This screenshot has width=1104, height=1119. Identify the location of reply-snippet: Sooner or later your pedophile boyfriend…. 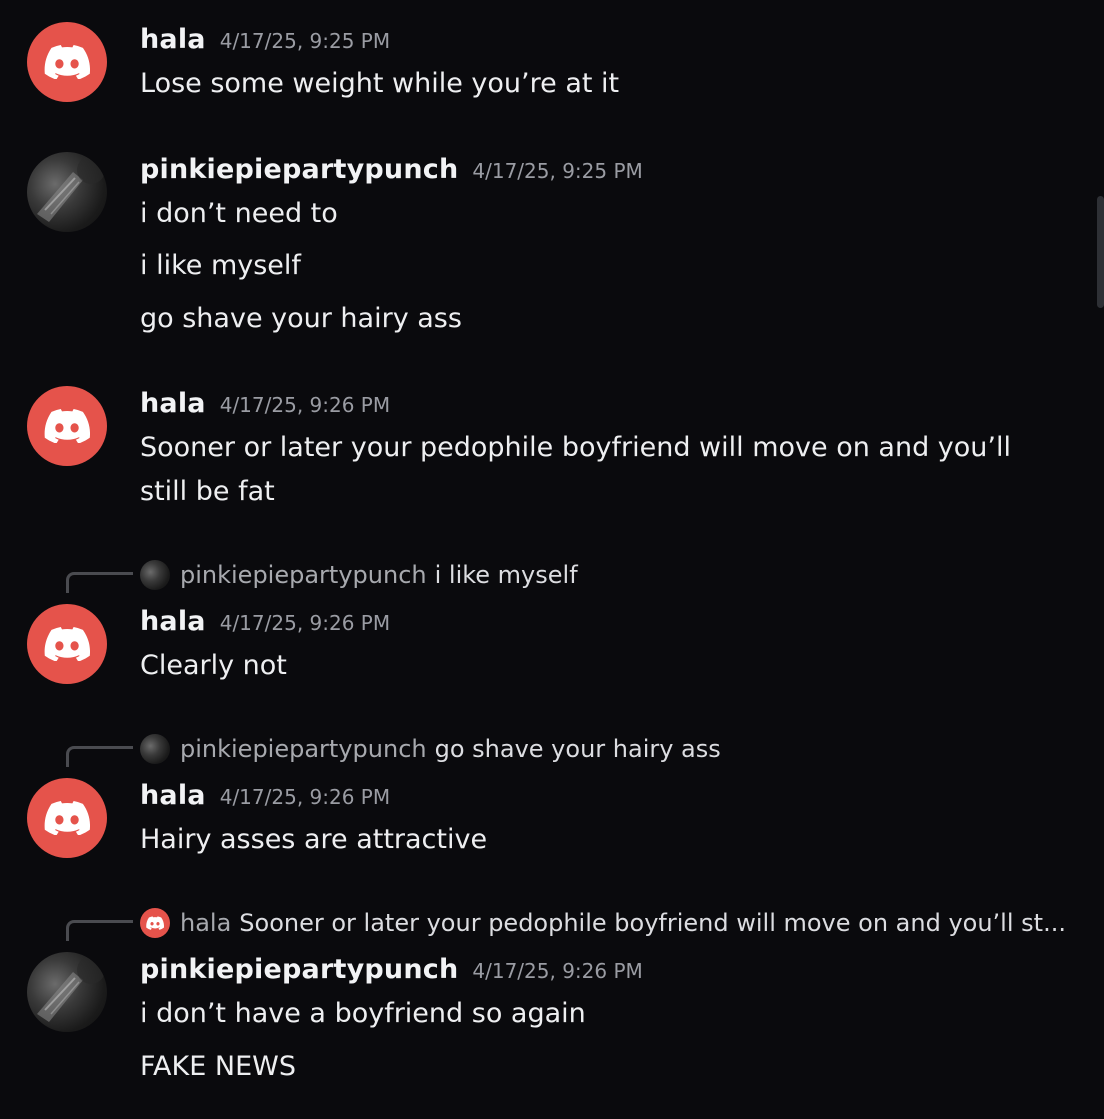
(652, 923).